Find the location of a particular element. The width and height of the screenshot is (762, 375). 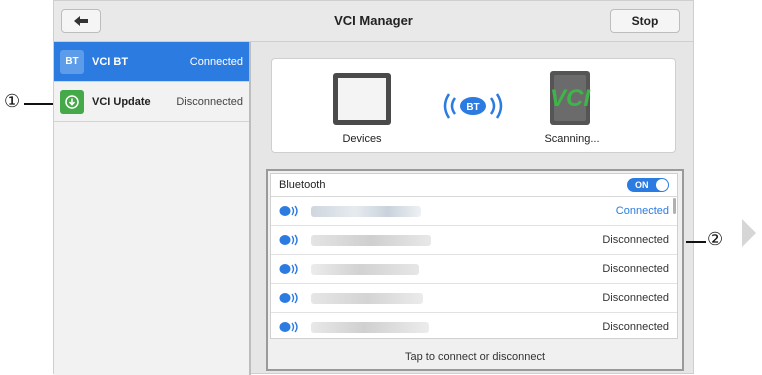

callout-2-line is located at coordinates (696, 242).